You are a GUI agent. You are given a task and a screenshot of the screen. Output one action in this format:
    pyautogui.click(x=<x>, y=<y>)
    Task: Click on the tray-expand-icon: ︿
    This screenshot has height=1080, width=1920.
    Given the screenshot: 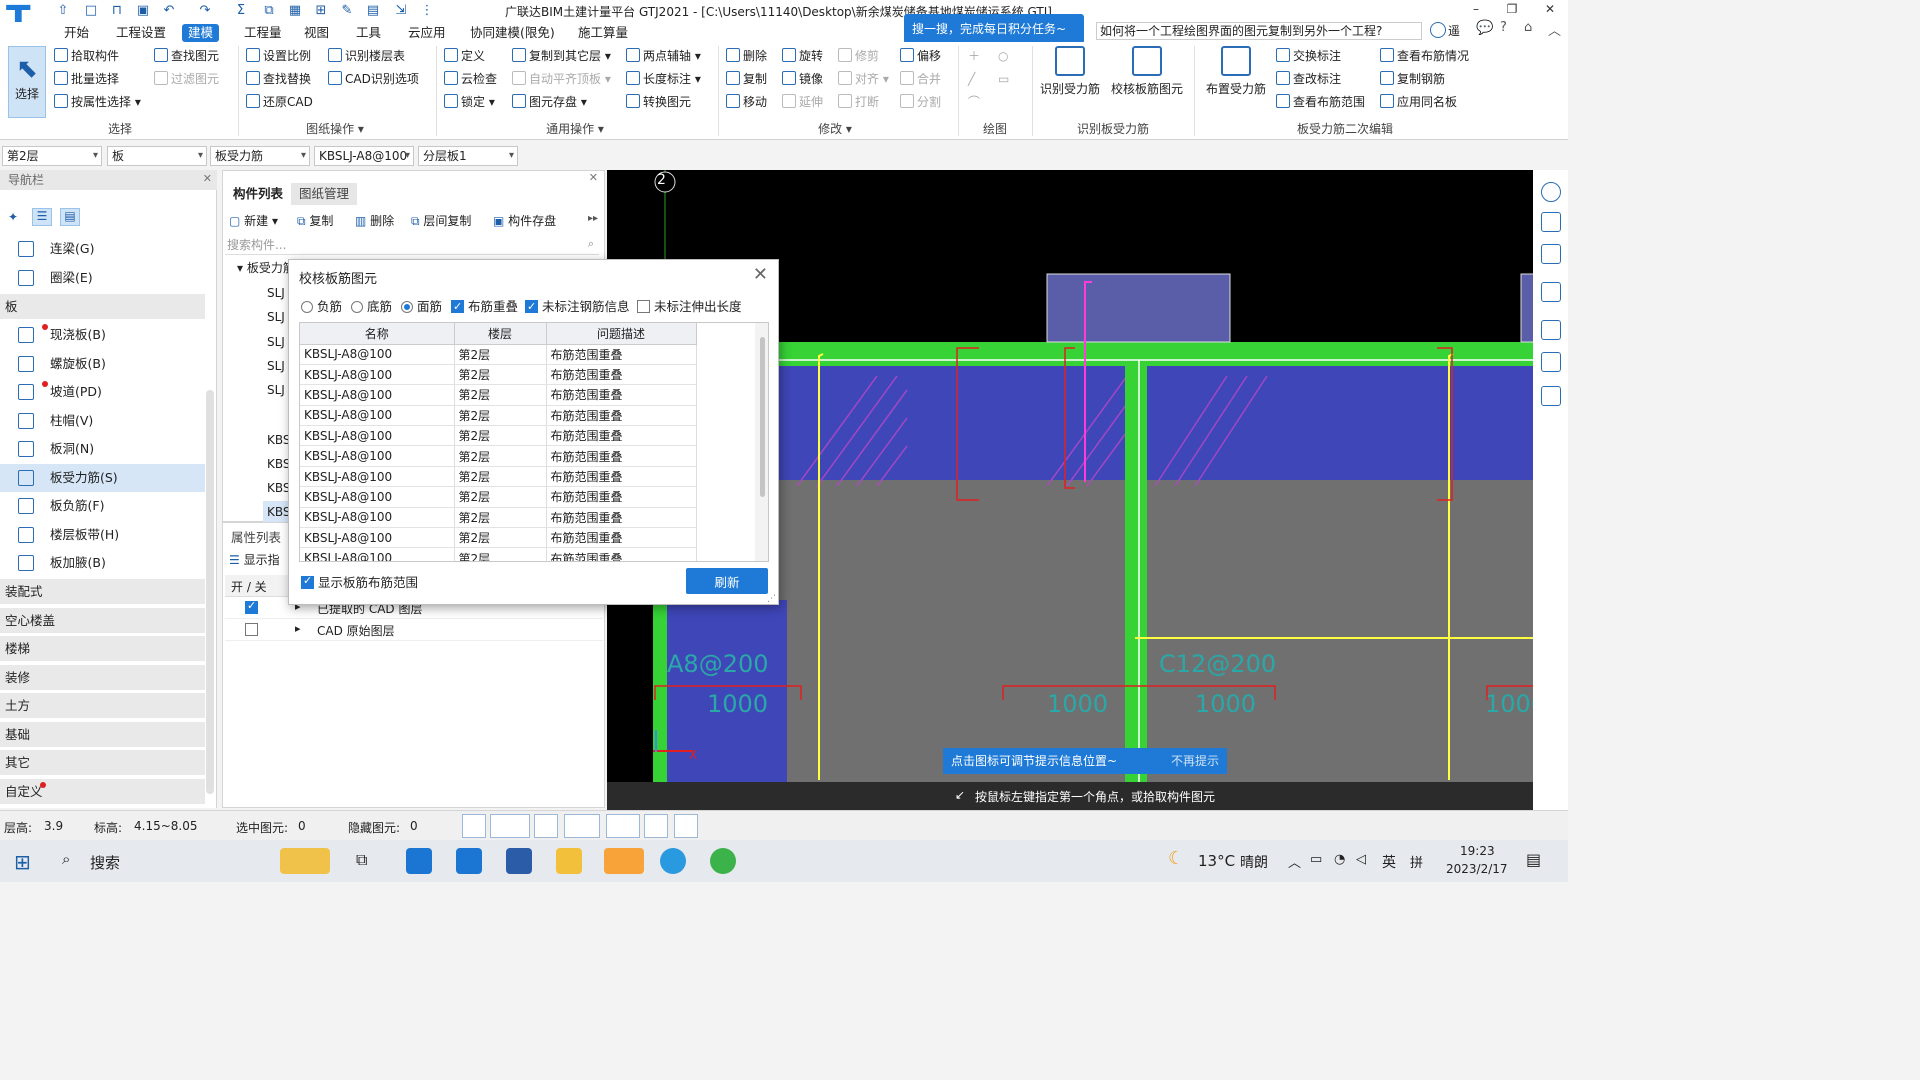 What is the action you would take?
    pyautogui.click(x=1294, y=861)
    